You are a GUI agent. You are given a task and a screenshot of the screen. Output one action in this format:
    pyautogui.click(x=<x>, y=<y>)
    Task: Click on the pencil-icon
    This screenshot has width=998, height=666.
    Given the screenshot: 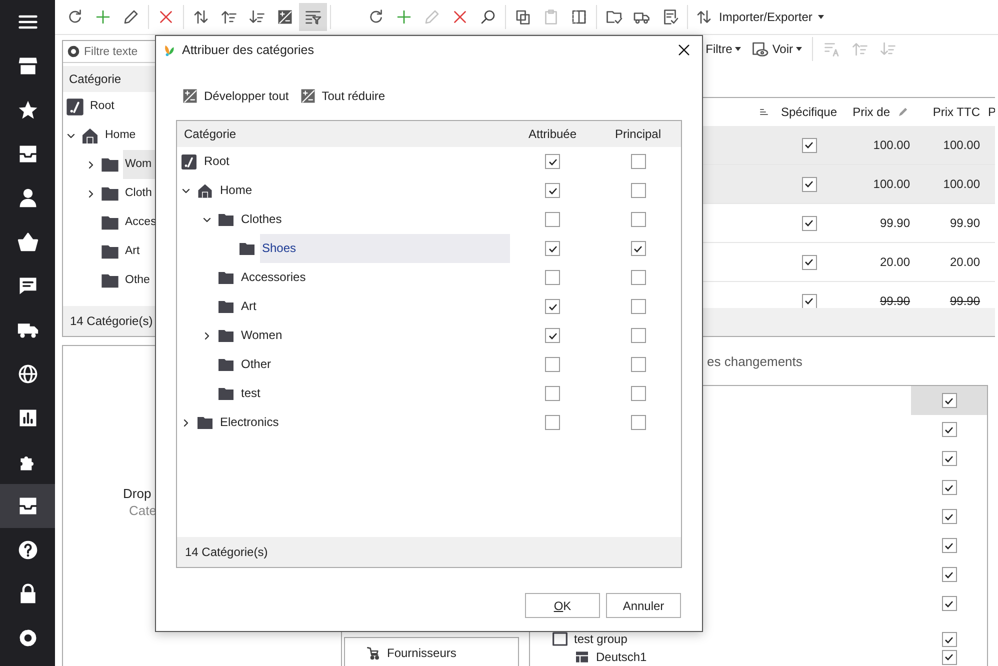 What is the action you would take?
    pyautogui.click(x=903, y=112)
    